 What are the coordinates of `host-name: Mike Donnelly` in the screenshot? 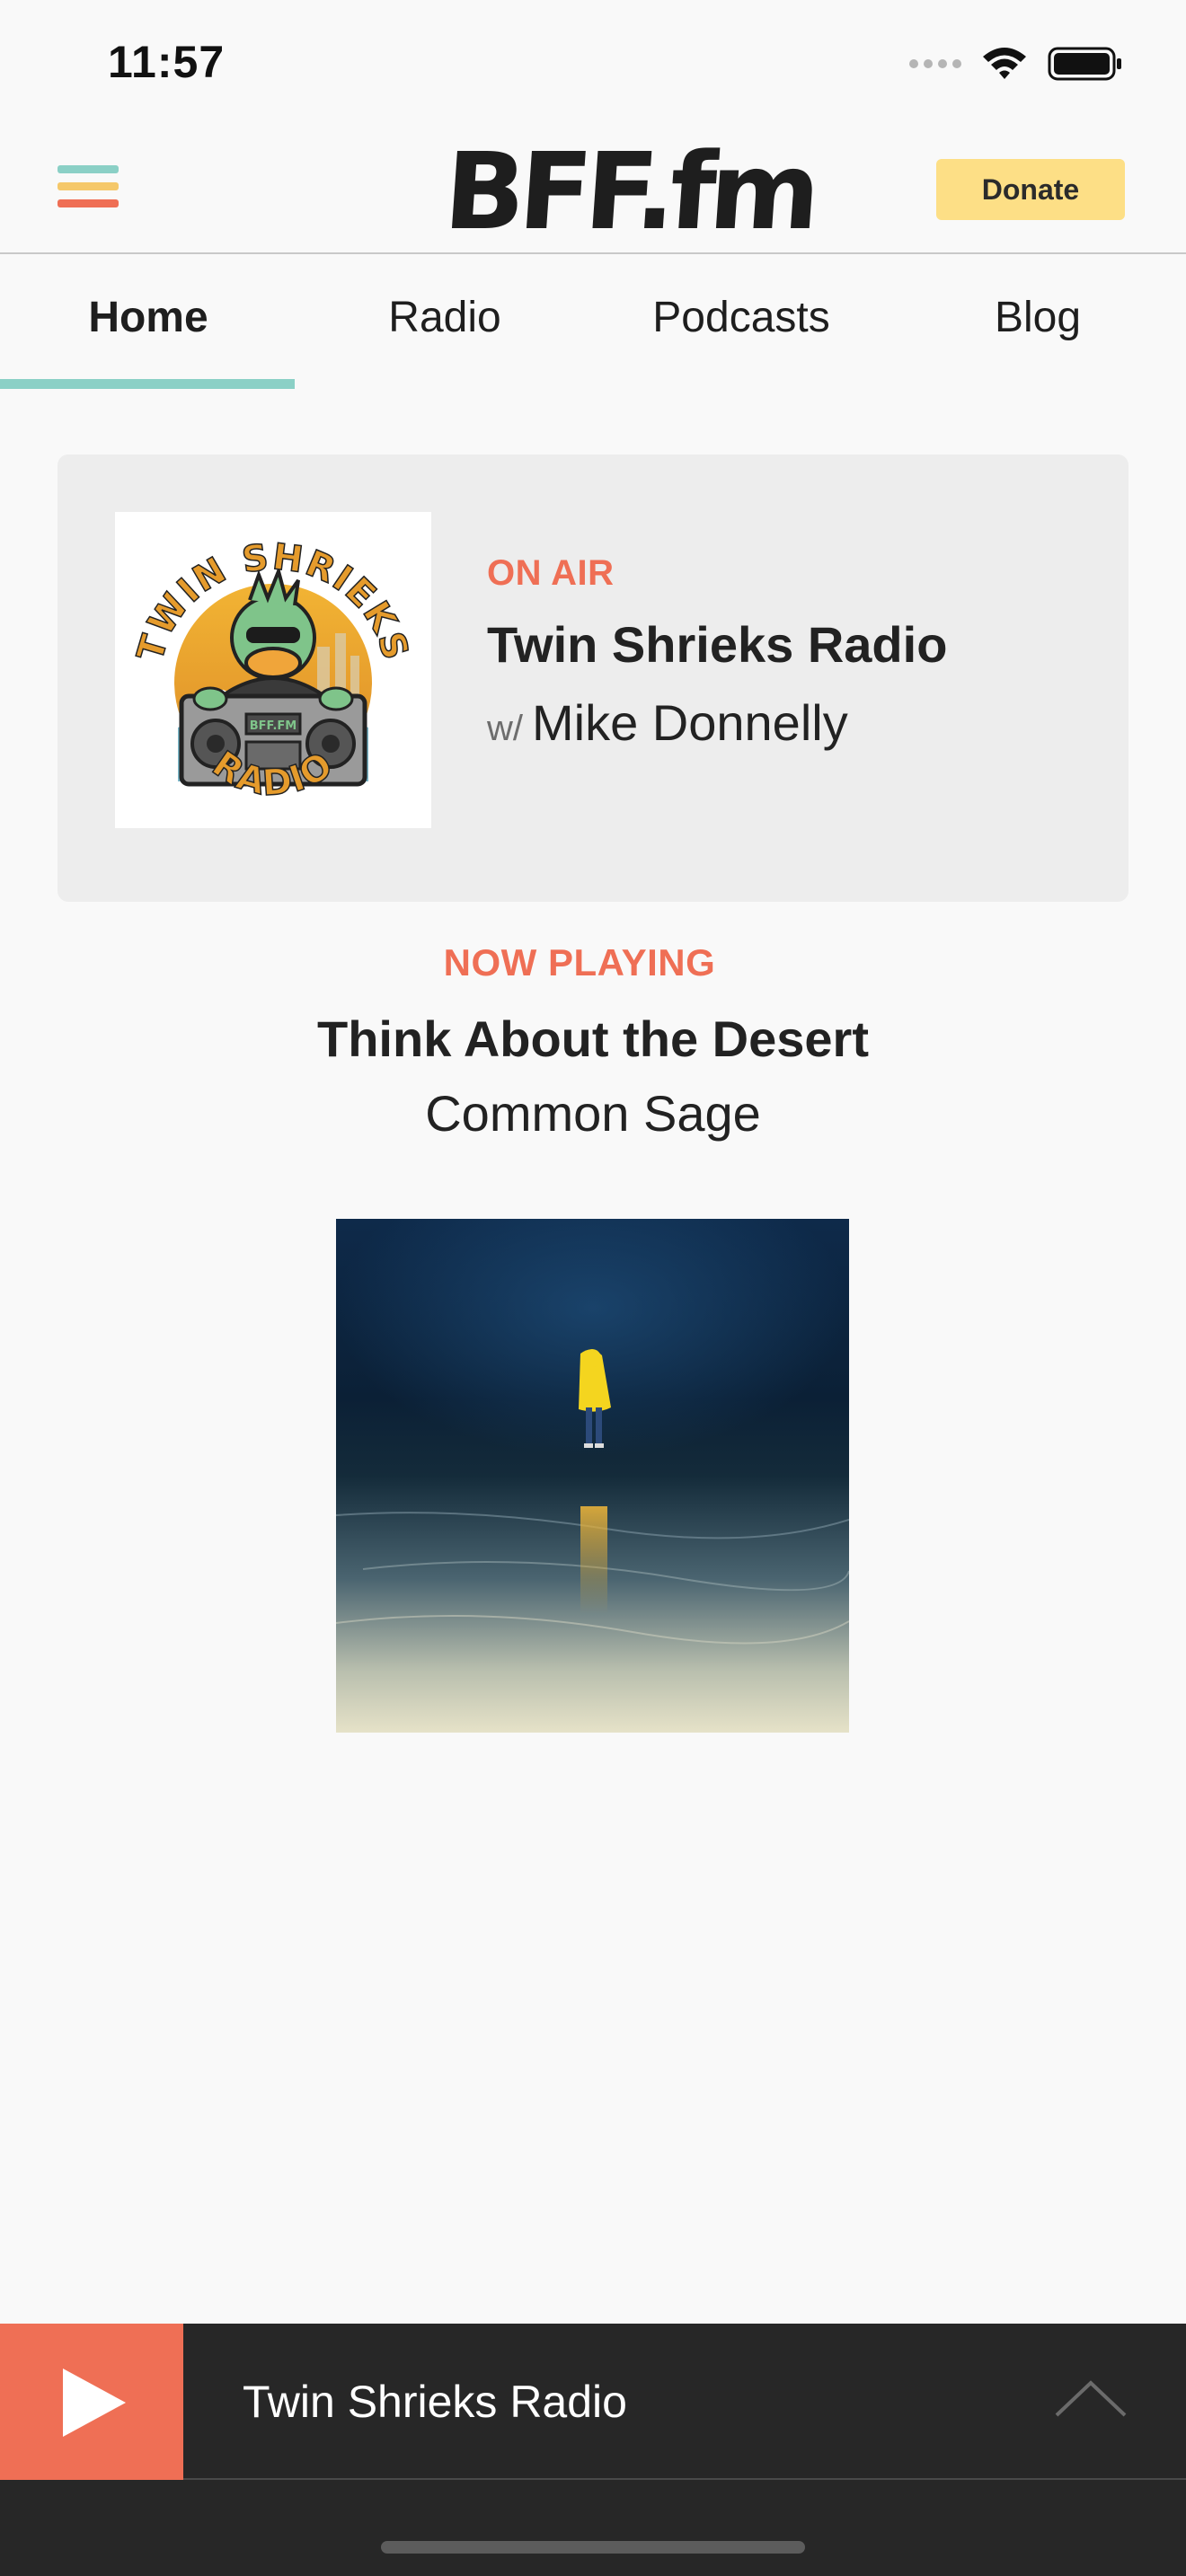 It's located at (690, 722).